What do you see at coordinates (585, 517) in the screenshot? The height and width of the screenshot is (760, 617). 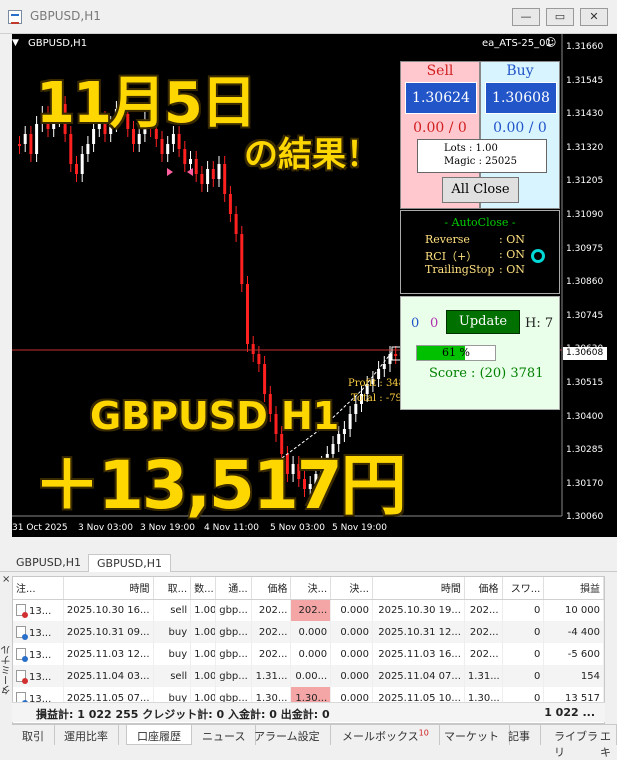 I see `price-tick: 1.30060` at bounding box center [585, 517].